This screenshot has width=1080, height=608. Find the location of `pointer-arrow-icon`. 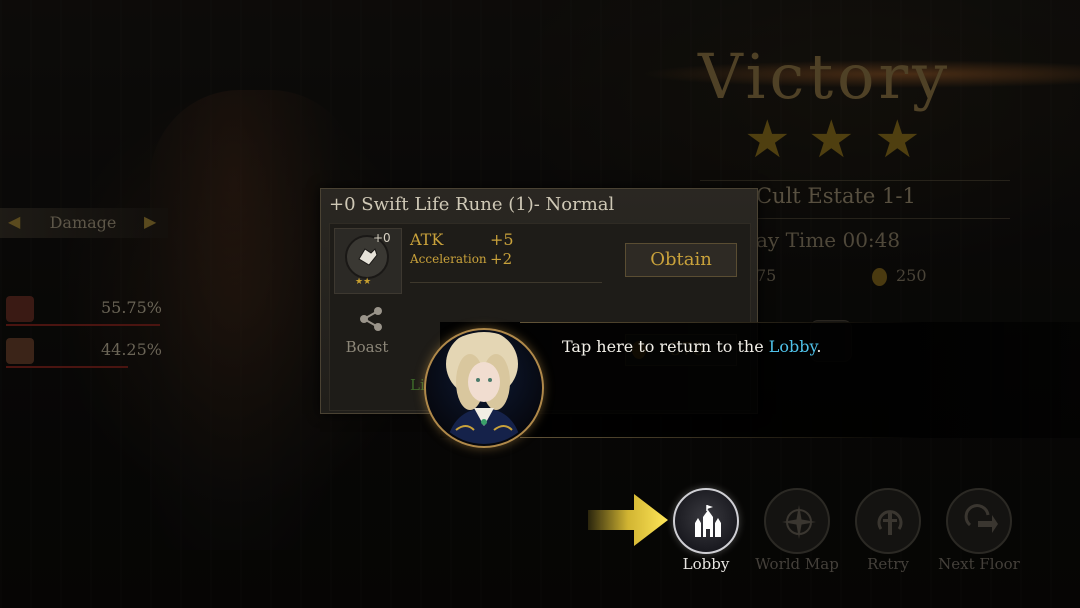

pointer-arrow-icon is located at coordinates (628, 520).